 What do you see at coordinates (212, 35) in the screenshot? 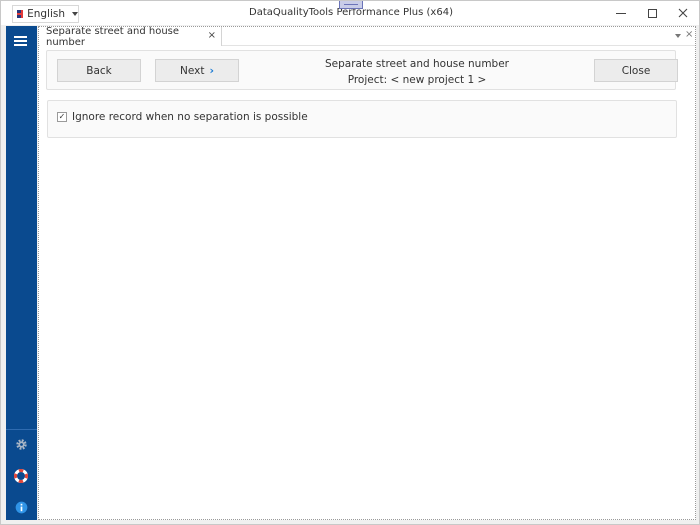
I see `tab-close-icon: ×` at bounding box center [212, 35].